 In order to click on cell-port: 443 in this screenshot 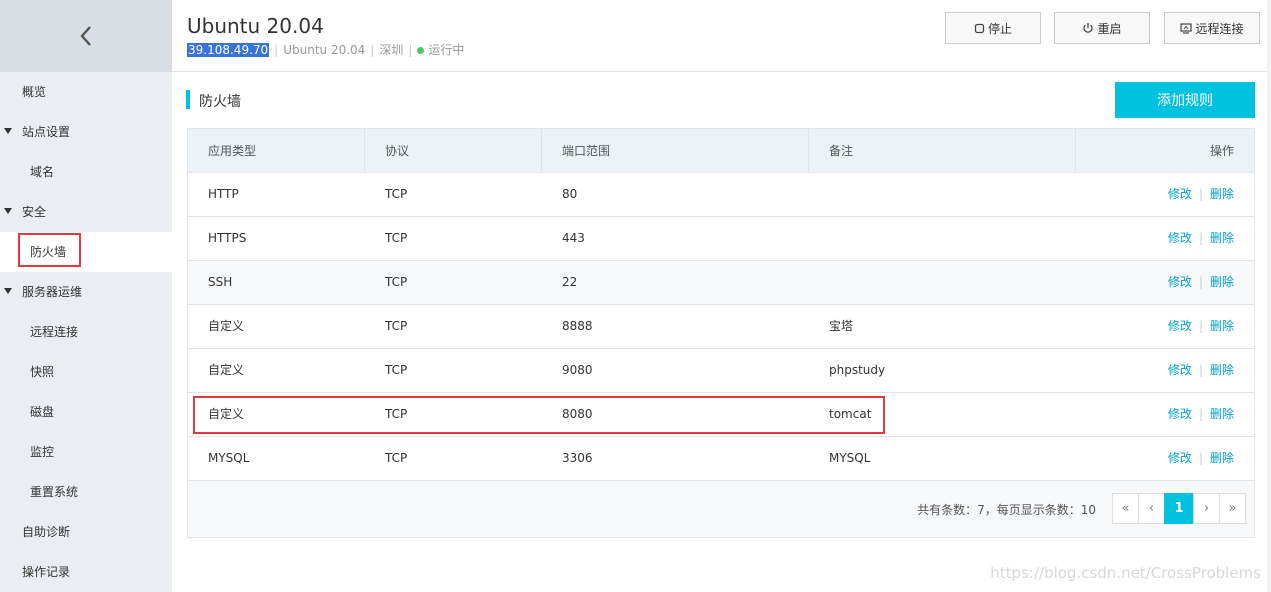, I will do `click(573, 238)`.